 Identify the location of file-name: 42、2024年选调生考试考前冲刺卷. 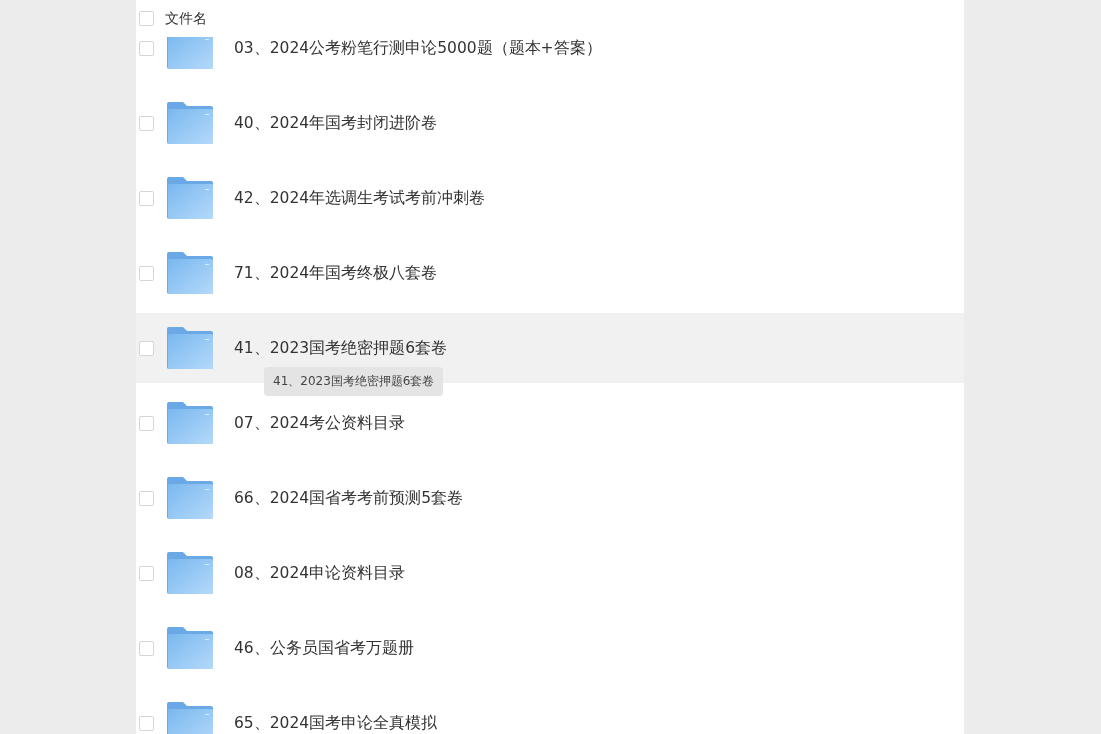
(360, 198).